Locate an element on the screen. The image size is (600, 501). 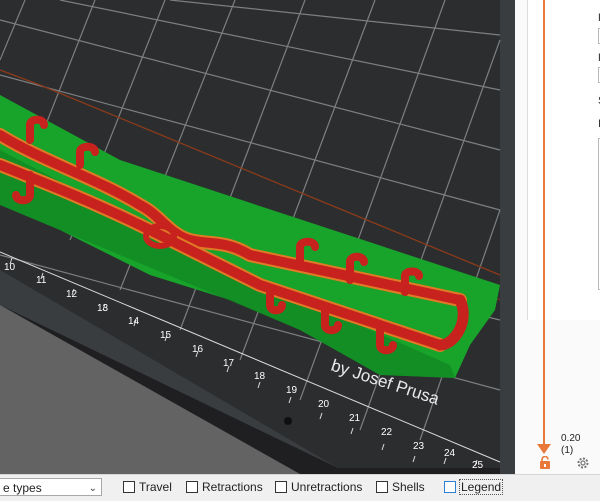
unretractions-checkbox: Unretractions is located at coordinates (318, 487).